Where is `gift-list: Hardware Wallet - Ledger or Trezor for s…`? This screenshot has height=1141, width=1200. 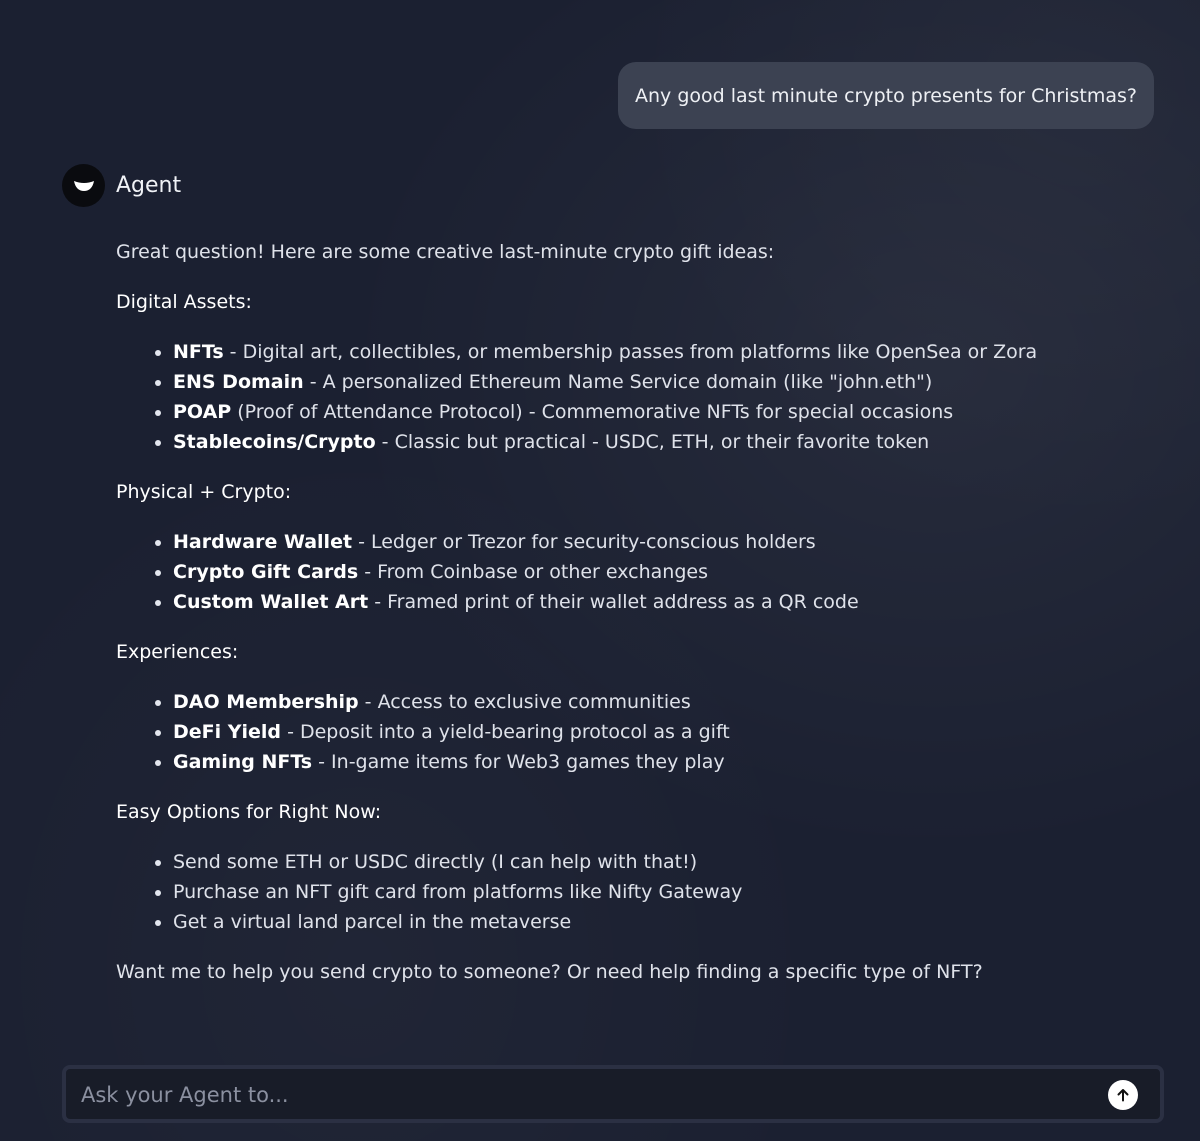 gift-list: Hardware Wallet - Ledger or Trezor for s… is located at coordinates (636, 572).